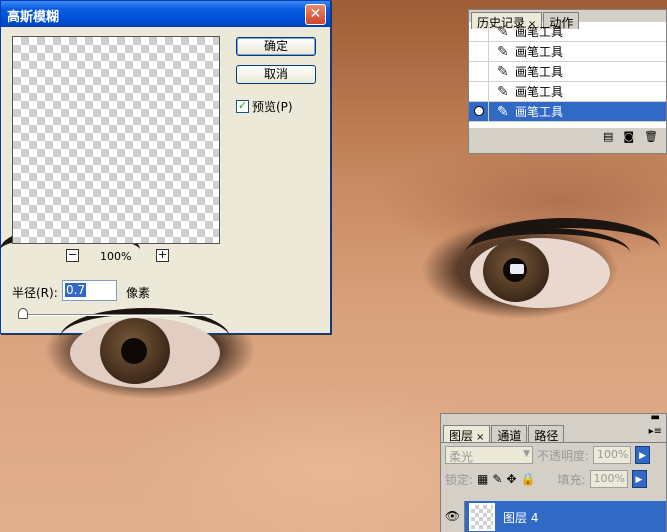  I want to click on plus-icon: +, so click(162, 254).